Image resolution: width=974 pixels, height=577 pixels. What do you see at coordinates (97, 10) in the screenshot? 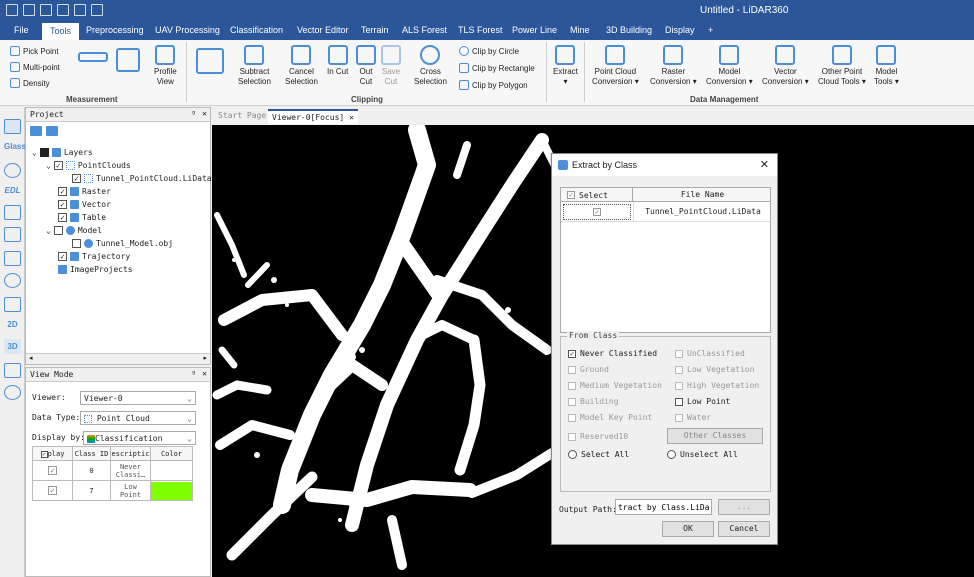
I see `save-as-icon` at bounding box center [97, 10].